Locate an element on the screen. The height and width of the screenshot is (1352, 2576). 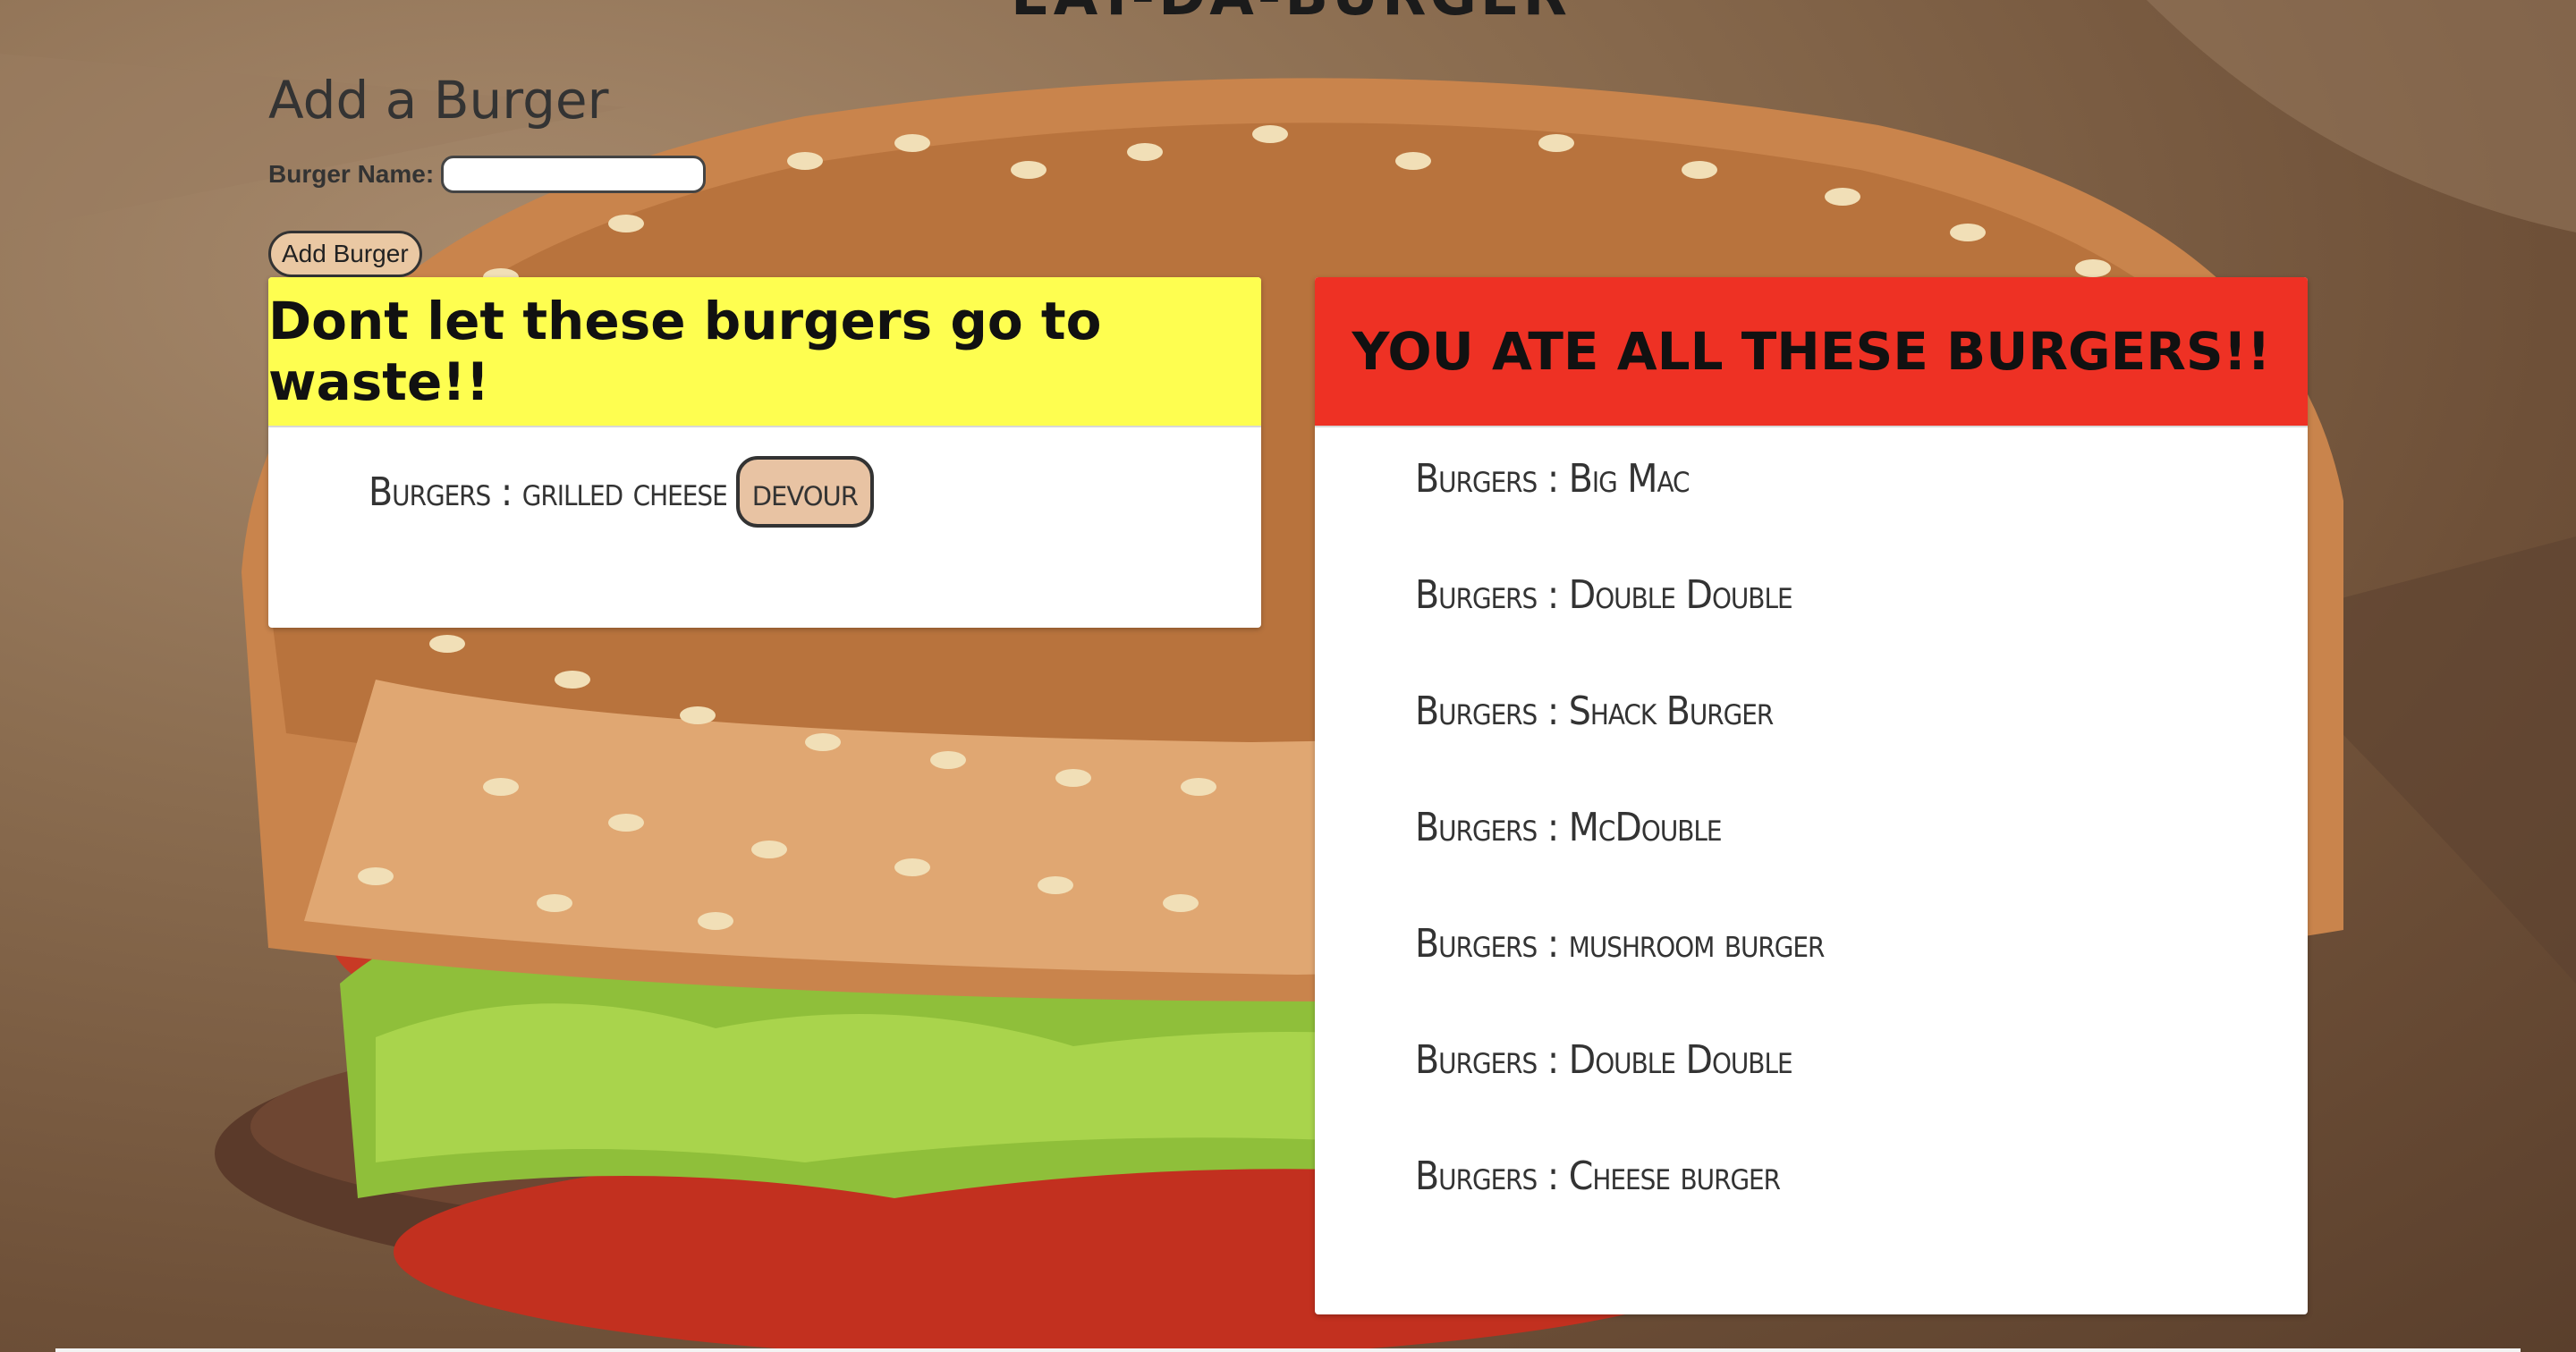
not-devoured-heading: Dont let these burgers go to waste!! is located at coordinates (685, 351).